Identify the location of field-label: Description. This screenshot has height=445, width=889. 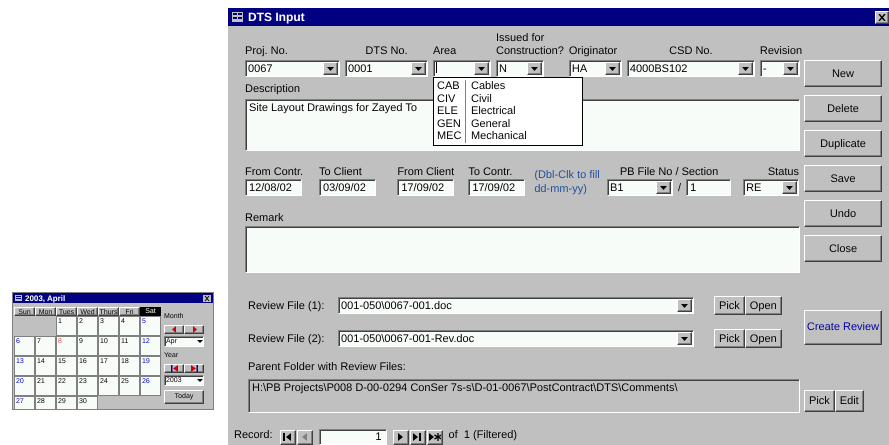
(272, 89).